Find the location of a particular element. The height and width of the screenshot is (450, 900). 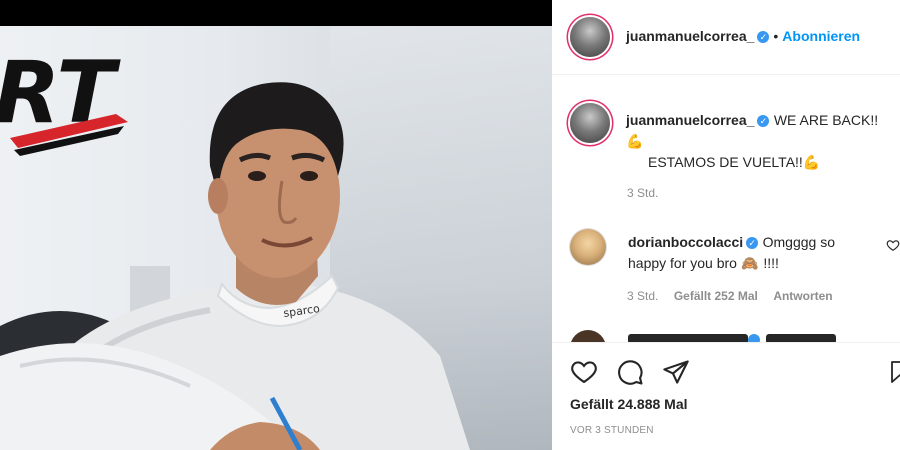

comment-likes: Gefällt 252 Mal is located at coordinates (716, 296).